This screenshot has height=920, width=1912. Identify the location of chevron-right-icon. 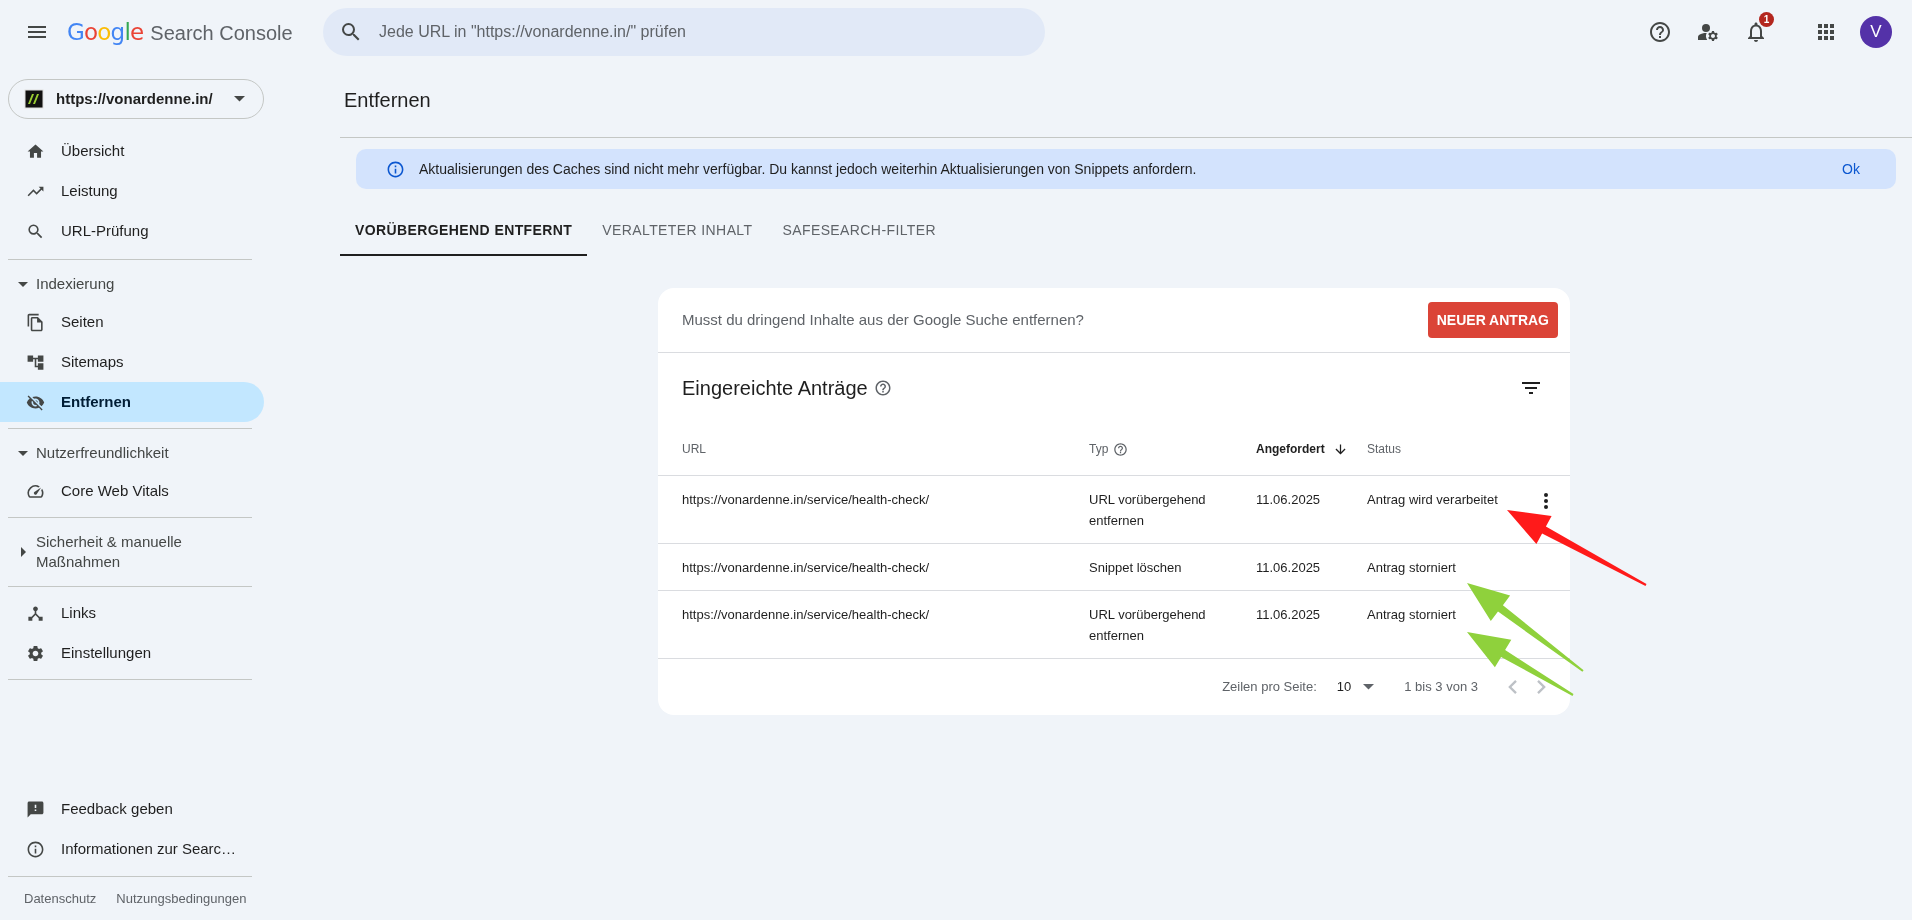
(1541, 687).